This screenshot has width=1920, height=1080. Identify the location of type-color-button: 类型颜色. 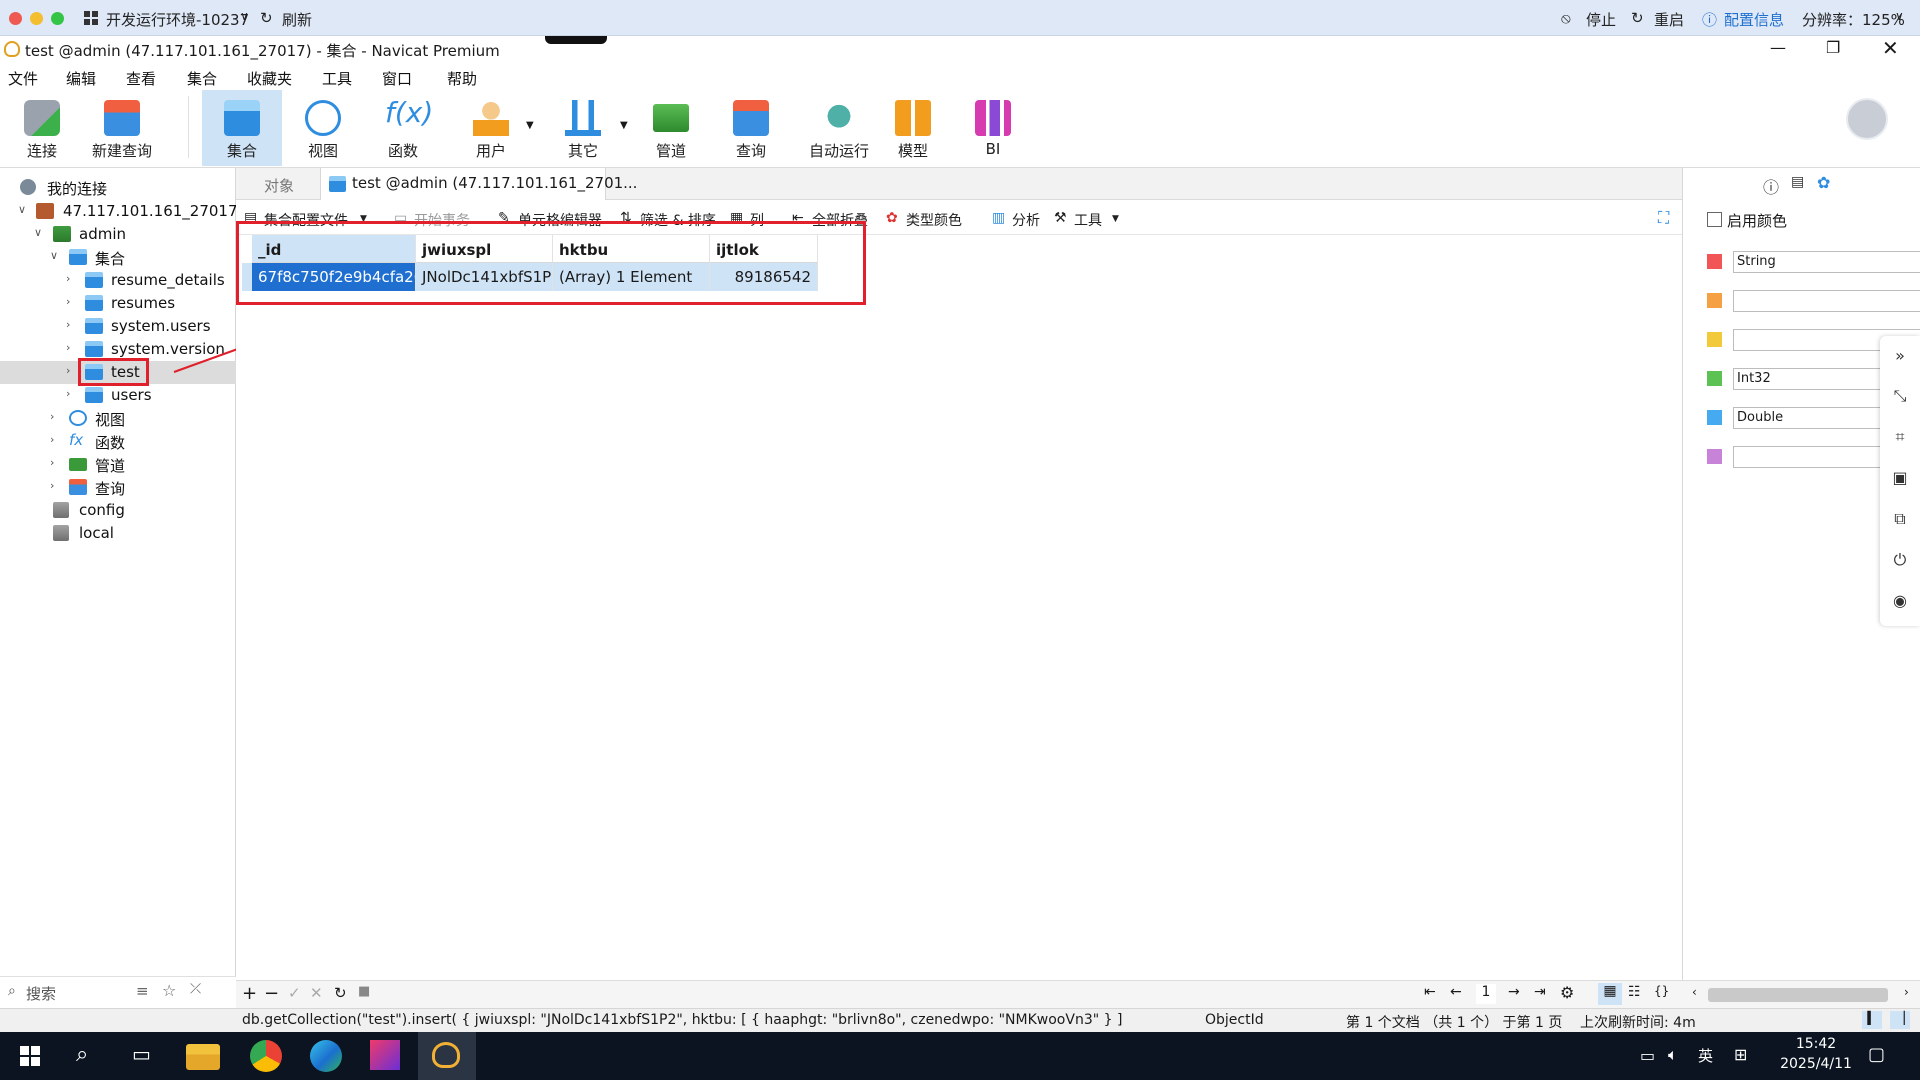
(934, 220).